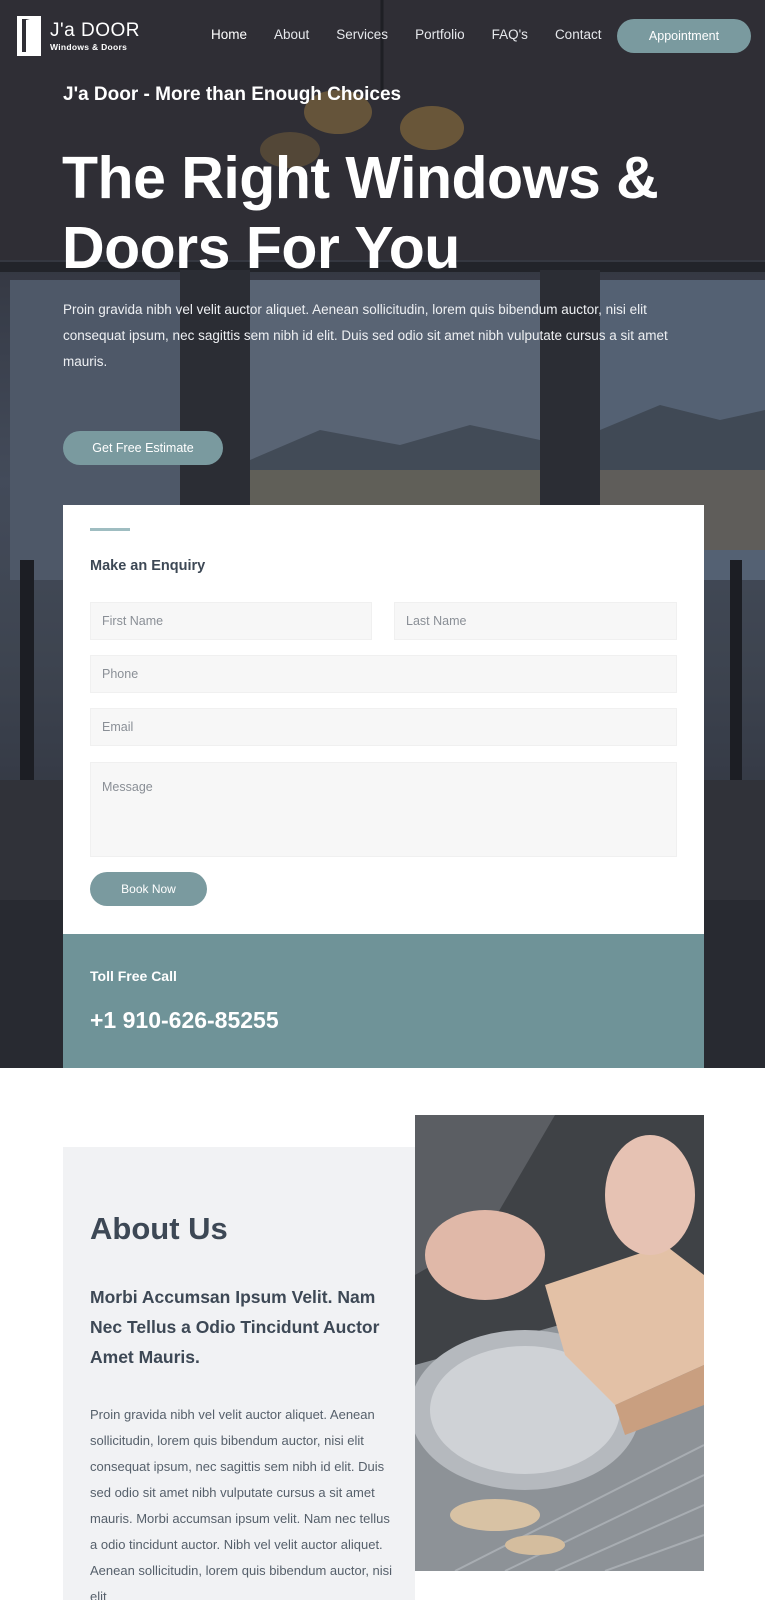 The width and height of the screenshot is (765, 1600). What do you see at coordinates (229, 35) in the screenshot?
I see `nav-item-home: Home` at bounding box center [229, 35].